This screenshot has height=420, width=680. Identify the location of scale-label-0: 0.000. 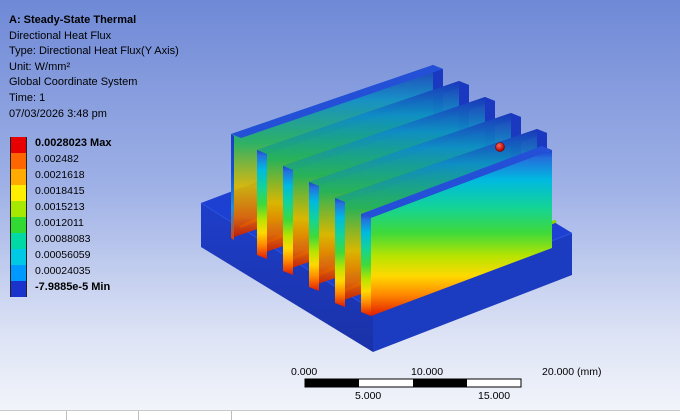
(304, 372).